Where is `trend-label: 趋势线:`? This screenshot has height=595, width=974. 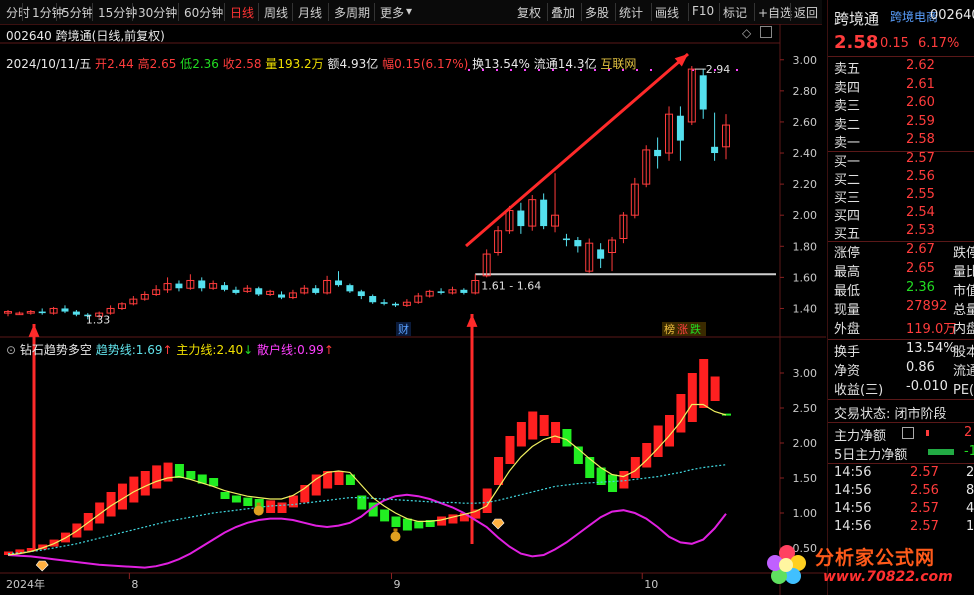
trend-label: 趋势线: is located at coordinates (115, 350).